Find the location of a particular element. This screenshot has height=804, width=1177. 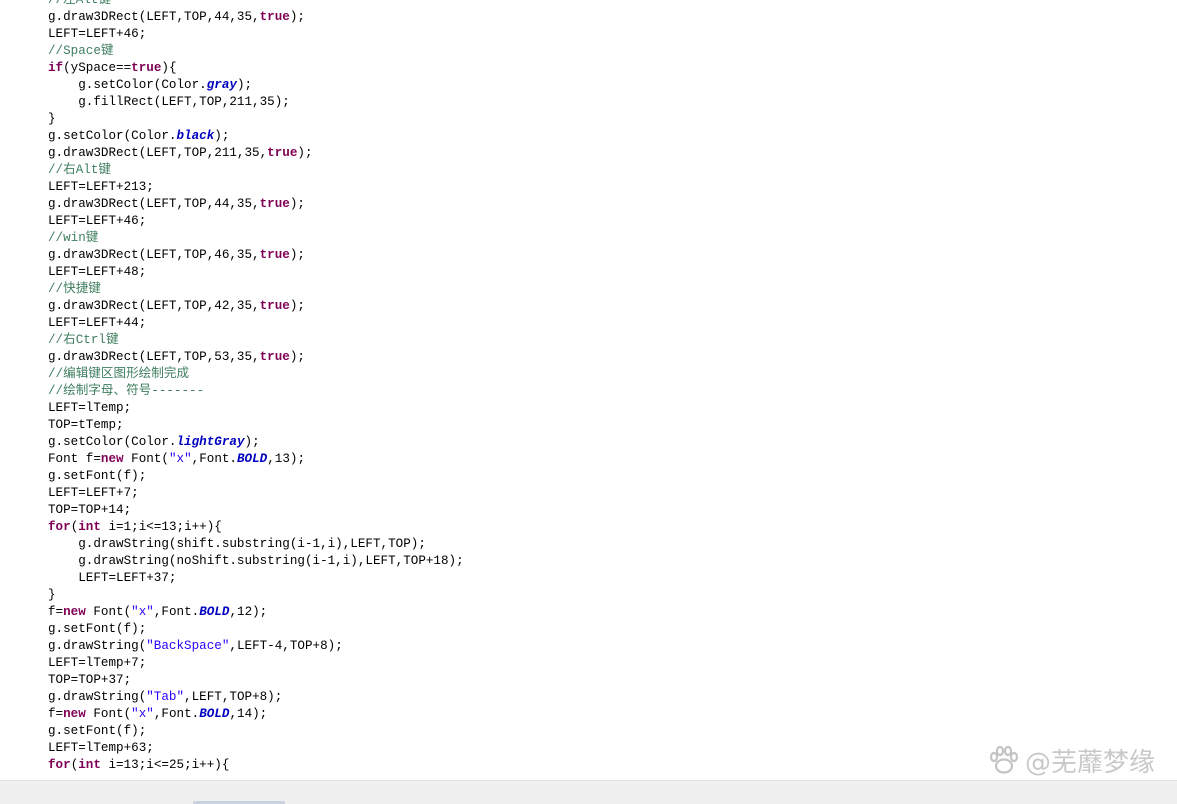

code-token: g.fillRect(LEFT,TOP,211,35); is located at coordinates (169, 102).